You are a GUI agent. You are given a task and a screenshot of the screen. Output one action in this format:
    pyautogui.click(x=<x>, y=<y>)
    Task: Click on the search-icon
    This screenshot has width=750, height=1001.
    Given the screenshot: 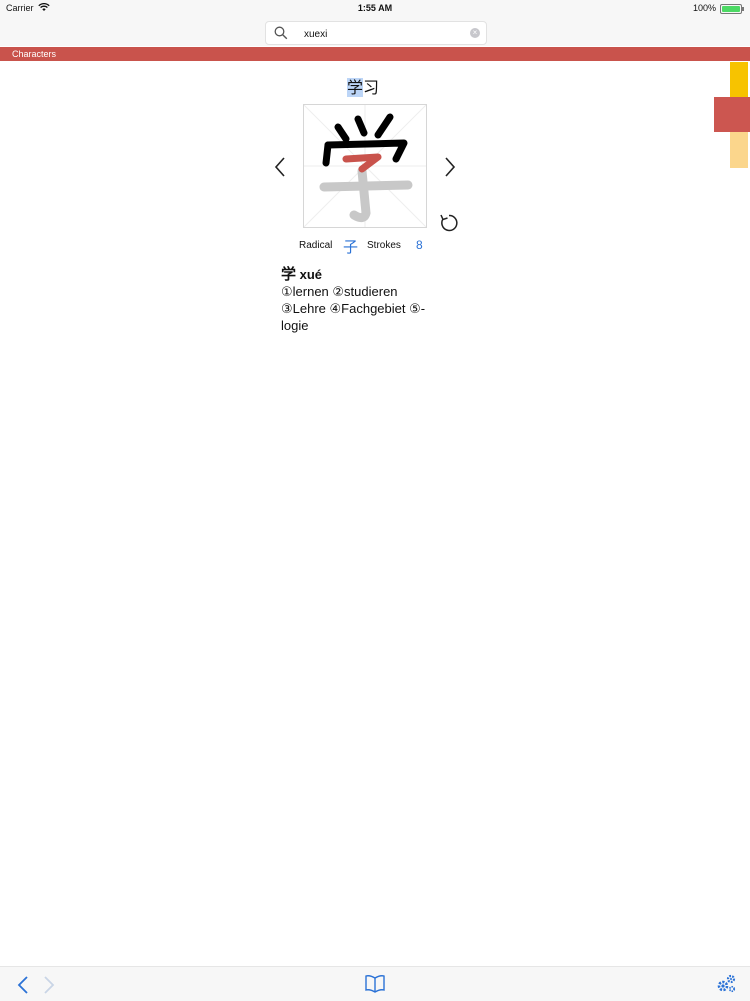 What is the action you would take?
    pyautogui.click(x=281, y=35)
    